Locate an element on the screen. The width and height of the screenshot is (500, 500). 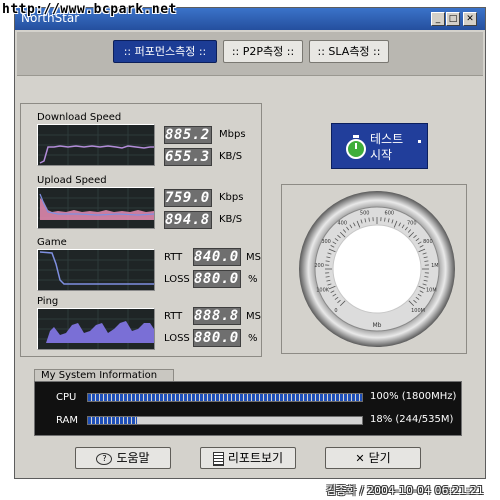
tab-performance: :: 퍼포먼스측정 :: is located at coordinates (165, 51).